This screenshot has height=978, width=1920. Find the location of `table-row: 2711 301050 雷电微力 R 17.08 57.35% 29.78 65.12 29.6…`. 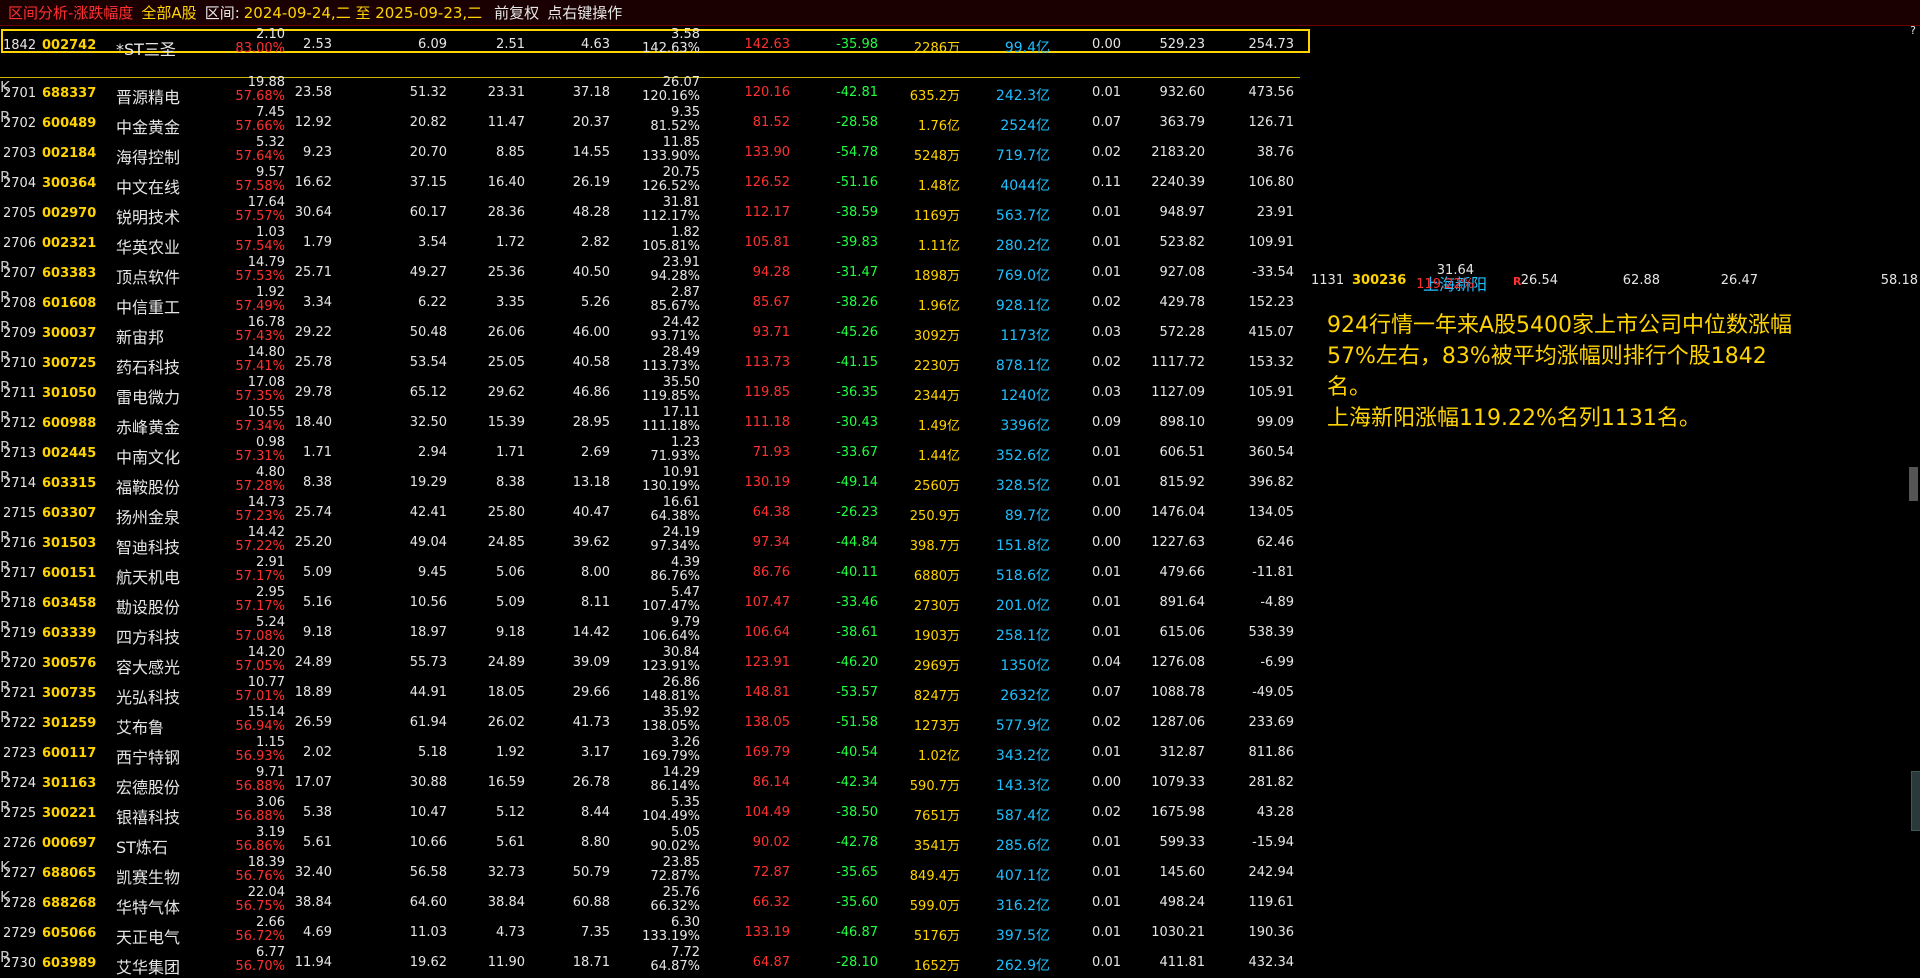

table-row: 2711 301050 雷电微力 R 17.08 57.35% 29.78 65.12 29.6… is located at coordinates (650, 391).